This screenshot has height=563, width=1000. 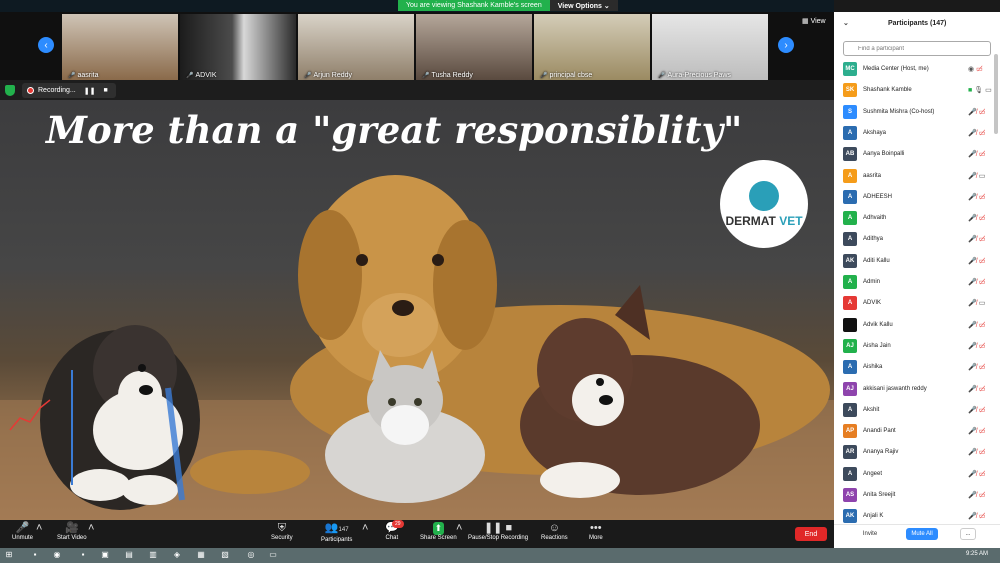 I want to click on invite-button: Invite, so click(x=870, y=534).